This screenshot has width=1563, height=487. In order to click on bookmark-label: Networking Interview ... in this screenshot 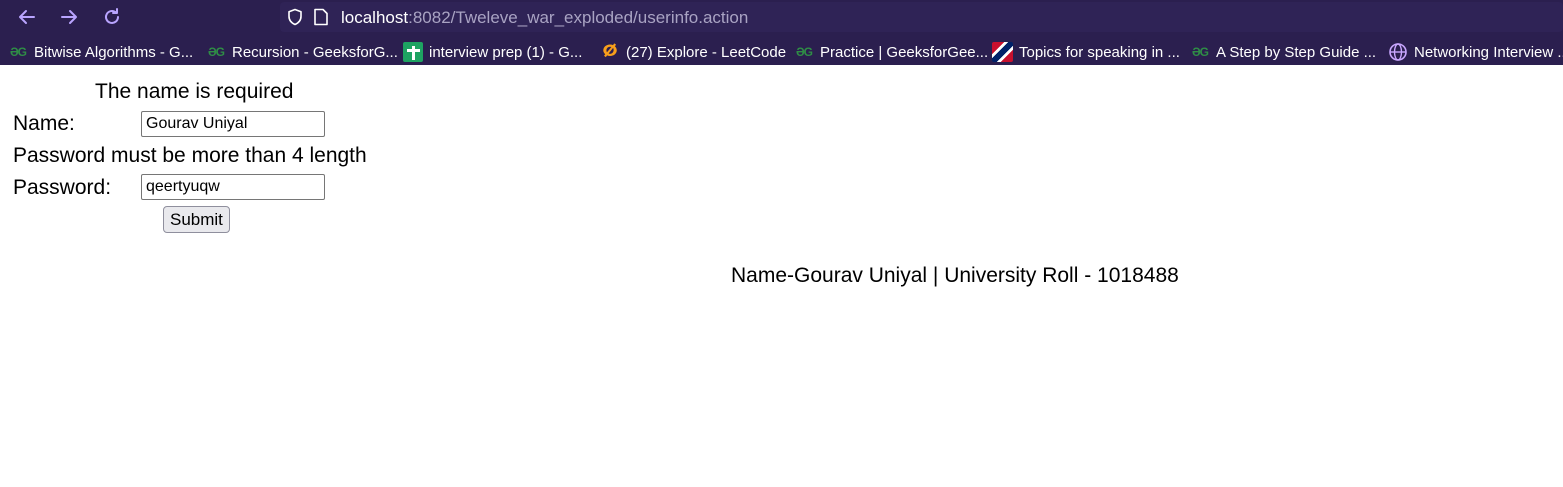, I will do `click(1488, 52)`.